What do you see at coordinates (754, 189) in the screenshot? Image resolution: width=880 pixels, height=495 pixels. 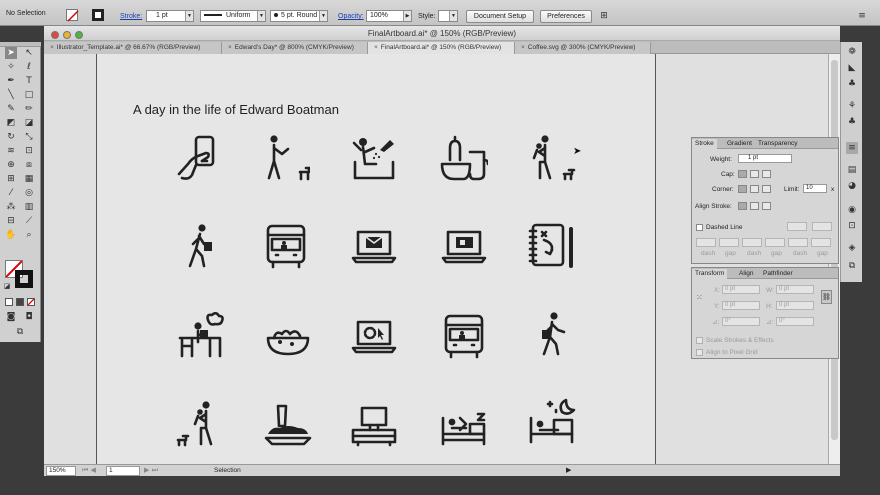 I see `round-join-button` at bounding box center [754, 189].